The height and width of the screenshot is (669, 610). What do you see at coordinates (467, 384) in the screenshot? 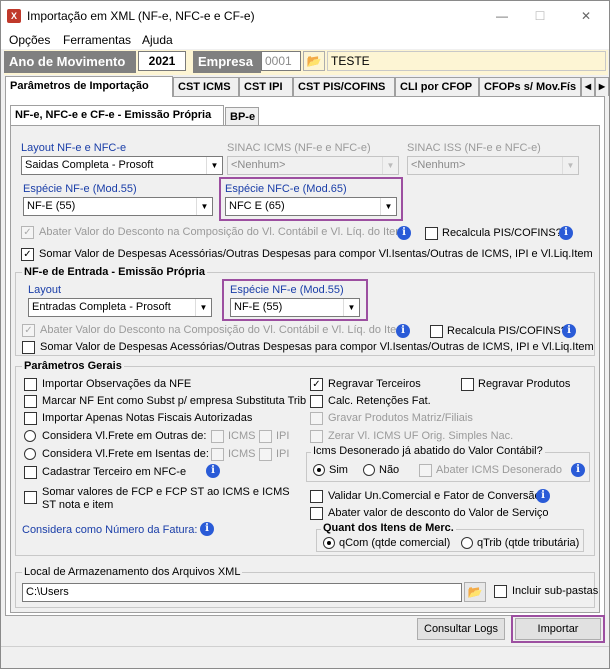
I see `regravar-produtos-checkbox` at bounding box center [467, 384].